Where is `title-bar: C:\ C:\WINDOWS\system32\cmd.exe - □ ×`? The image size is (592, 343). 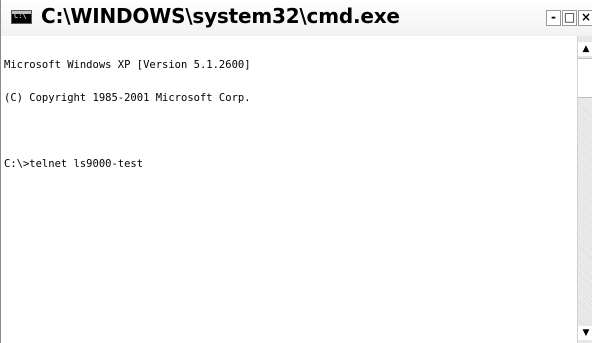
title-bar: C:\ C:\WINDOWS\system32\cmd.exe - □ × is located at coordinates (296, 18).